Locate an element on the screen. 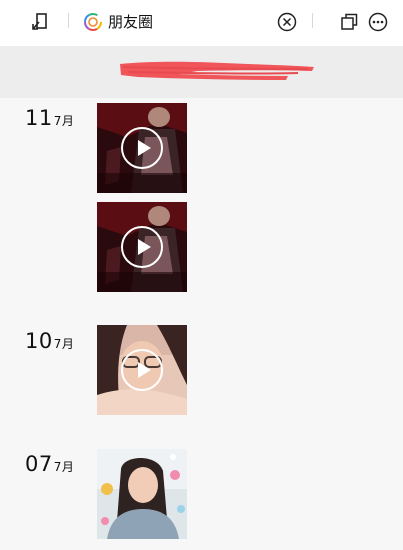 The height and width of the screenshot is (550, 403). copy-window-icon is located at coordinates (349, 22).